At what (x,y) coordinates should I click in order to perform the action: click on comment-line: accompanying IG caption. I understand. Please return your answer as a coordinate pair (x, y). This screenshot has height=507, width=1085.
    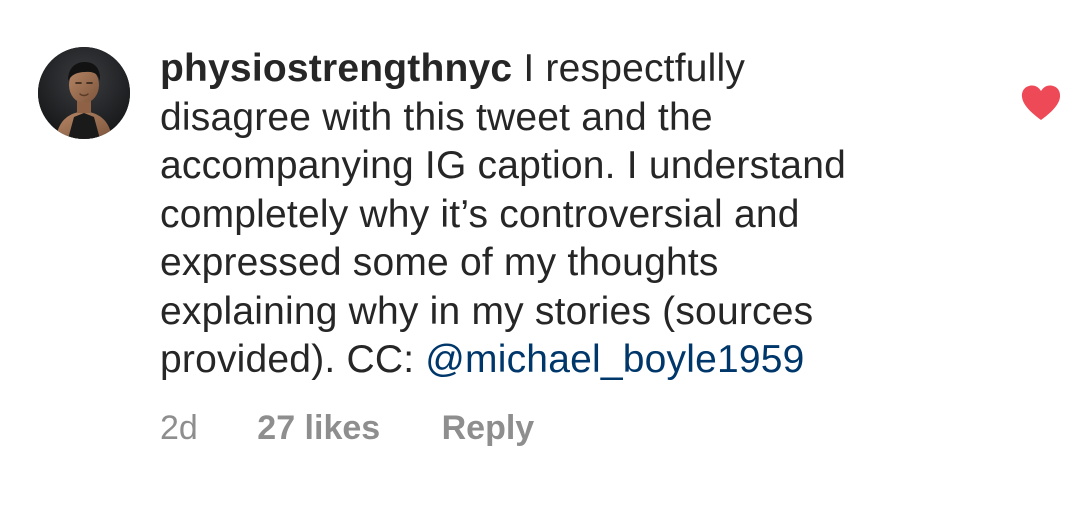
    Looking at the image, I should click on (503, 165).